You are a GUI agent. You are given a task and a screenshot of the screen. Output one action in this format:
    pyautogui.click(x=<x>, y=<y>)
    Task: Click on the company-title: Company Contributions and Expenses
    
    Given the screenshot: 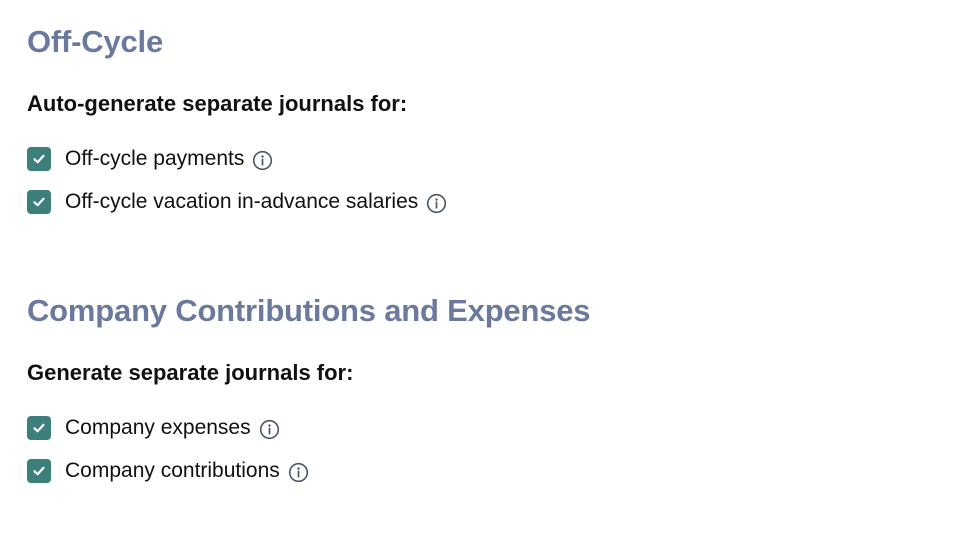 What is the action you would take?
    pyautogui.click(x=309, y=310)
    